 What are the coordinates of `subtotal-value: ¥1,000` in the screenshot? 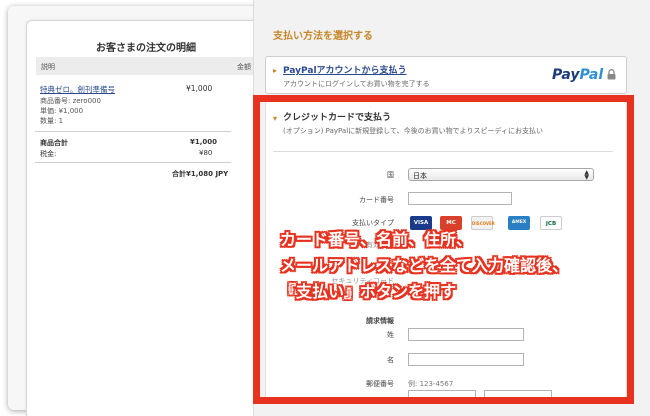 It's located at (204, 142).